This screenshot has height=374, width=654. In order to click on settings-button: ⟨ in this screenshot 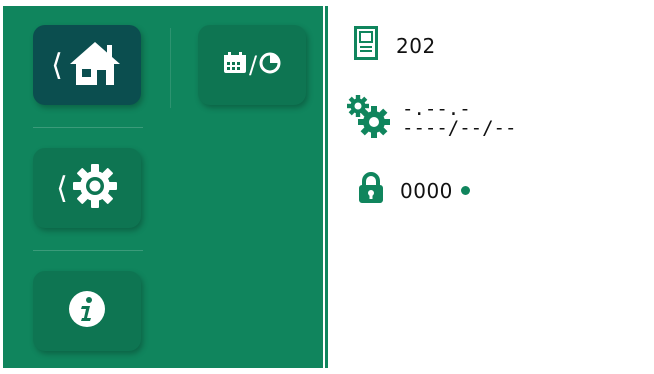, I will do `click(87, 188)`.